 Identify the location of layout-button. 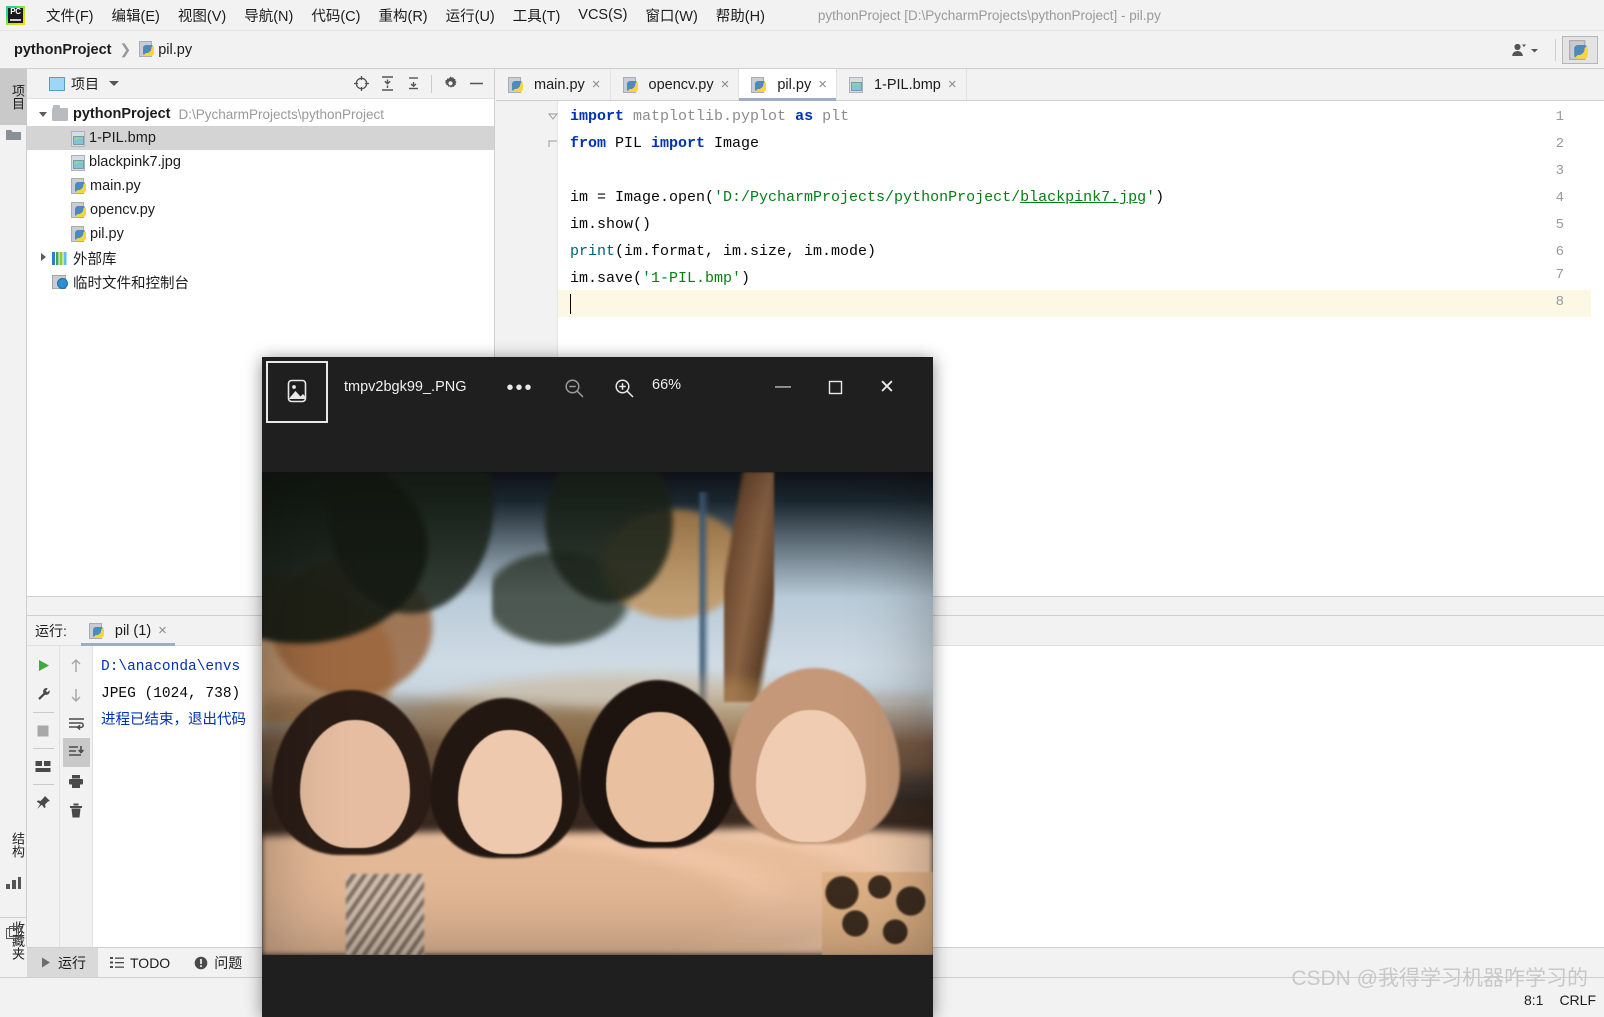
(43, 766).